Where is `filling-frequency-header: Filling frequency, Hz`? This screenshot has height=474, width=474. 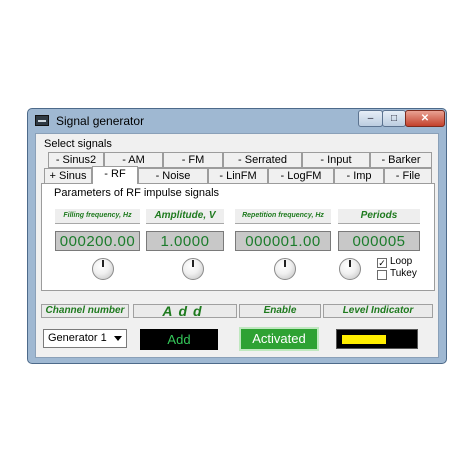
filling-frequency-header: Filling frequency, Hz is located at coordinates (97, 216).